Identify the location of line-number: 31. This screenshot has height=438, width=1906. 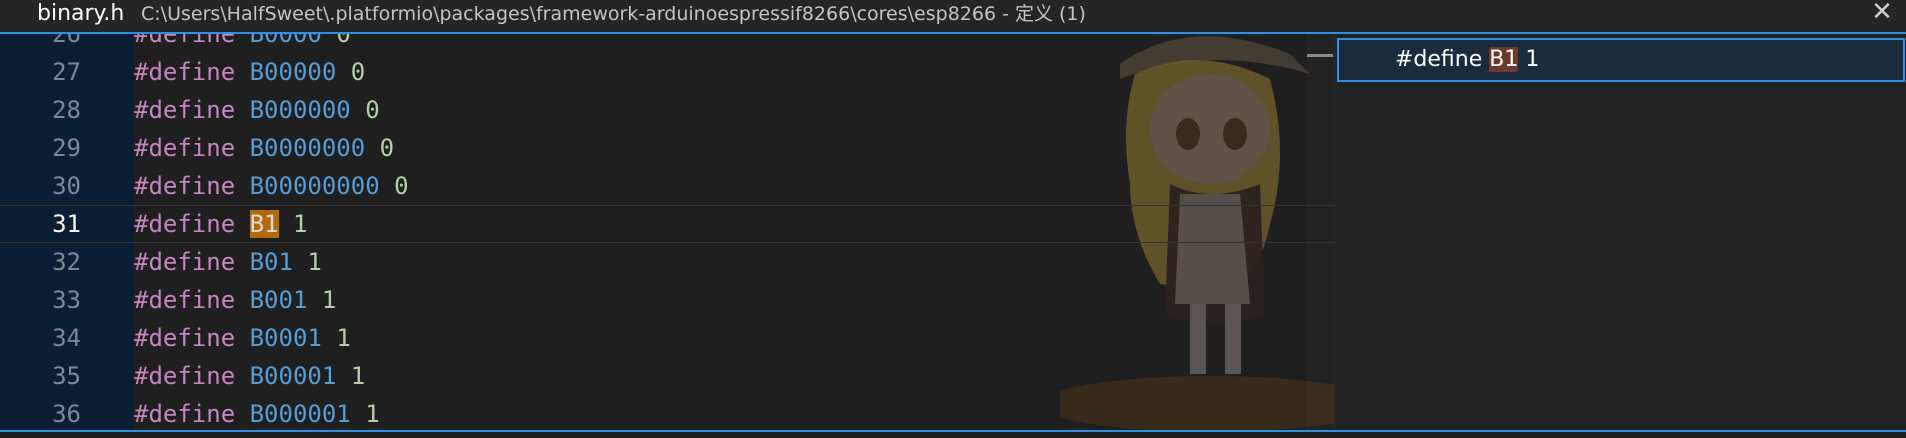
(66, 224).